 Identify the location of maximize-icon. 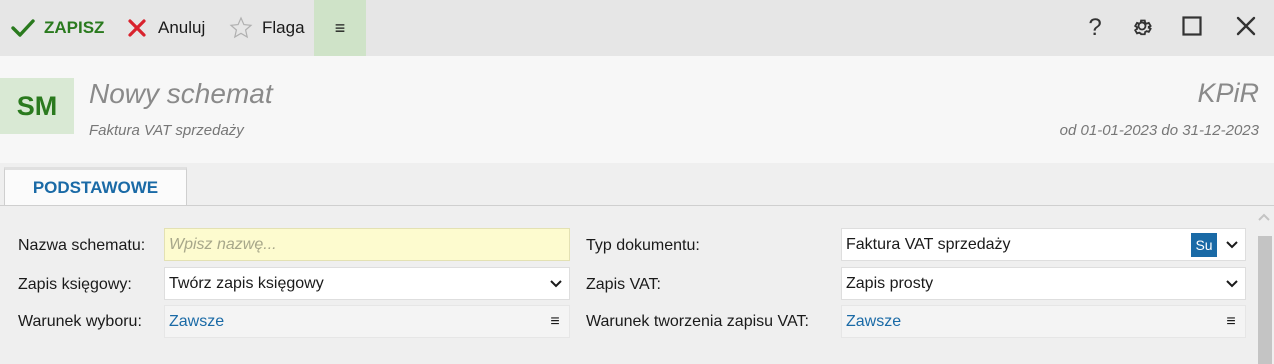
(1192, 28).